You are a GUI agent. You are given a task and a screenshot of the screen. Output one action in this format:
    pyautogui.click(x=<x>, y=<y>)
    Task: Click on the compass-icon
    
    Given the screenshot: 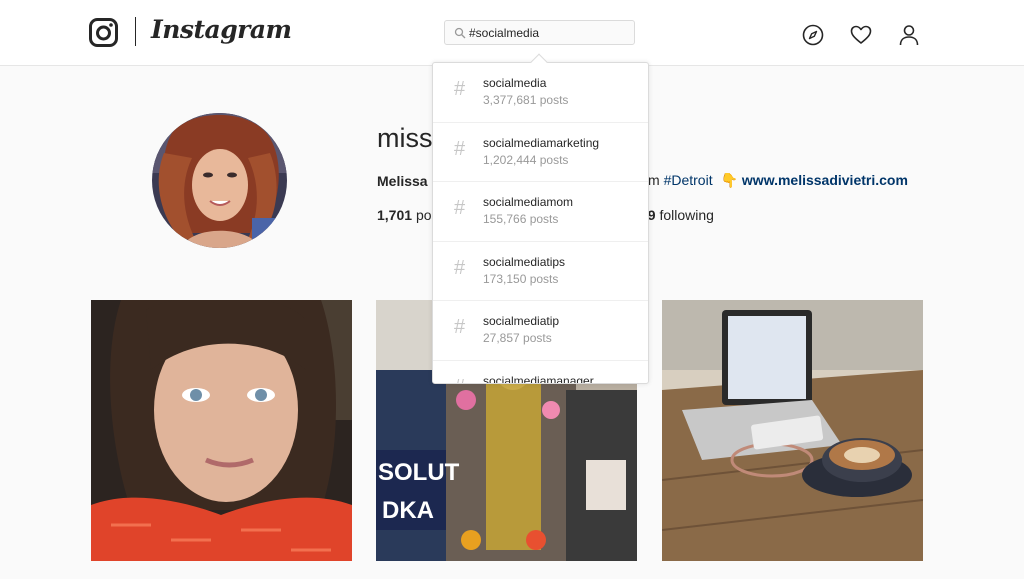 What is the action you would take?
    pyautogui.click(x=813, y=35)
    